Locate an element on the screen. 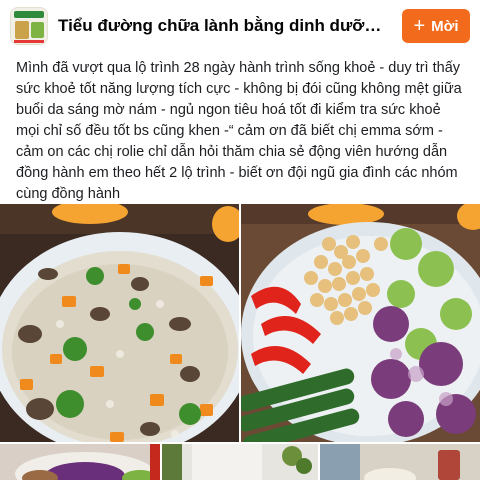 This screenshot has height=480, width=480. invite-button-label: Mời is located at coordinates (445, 26).